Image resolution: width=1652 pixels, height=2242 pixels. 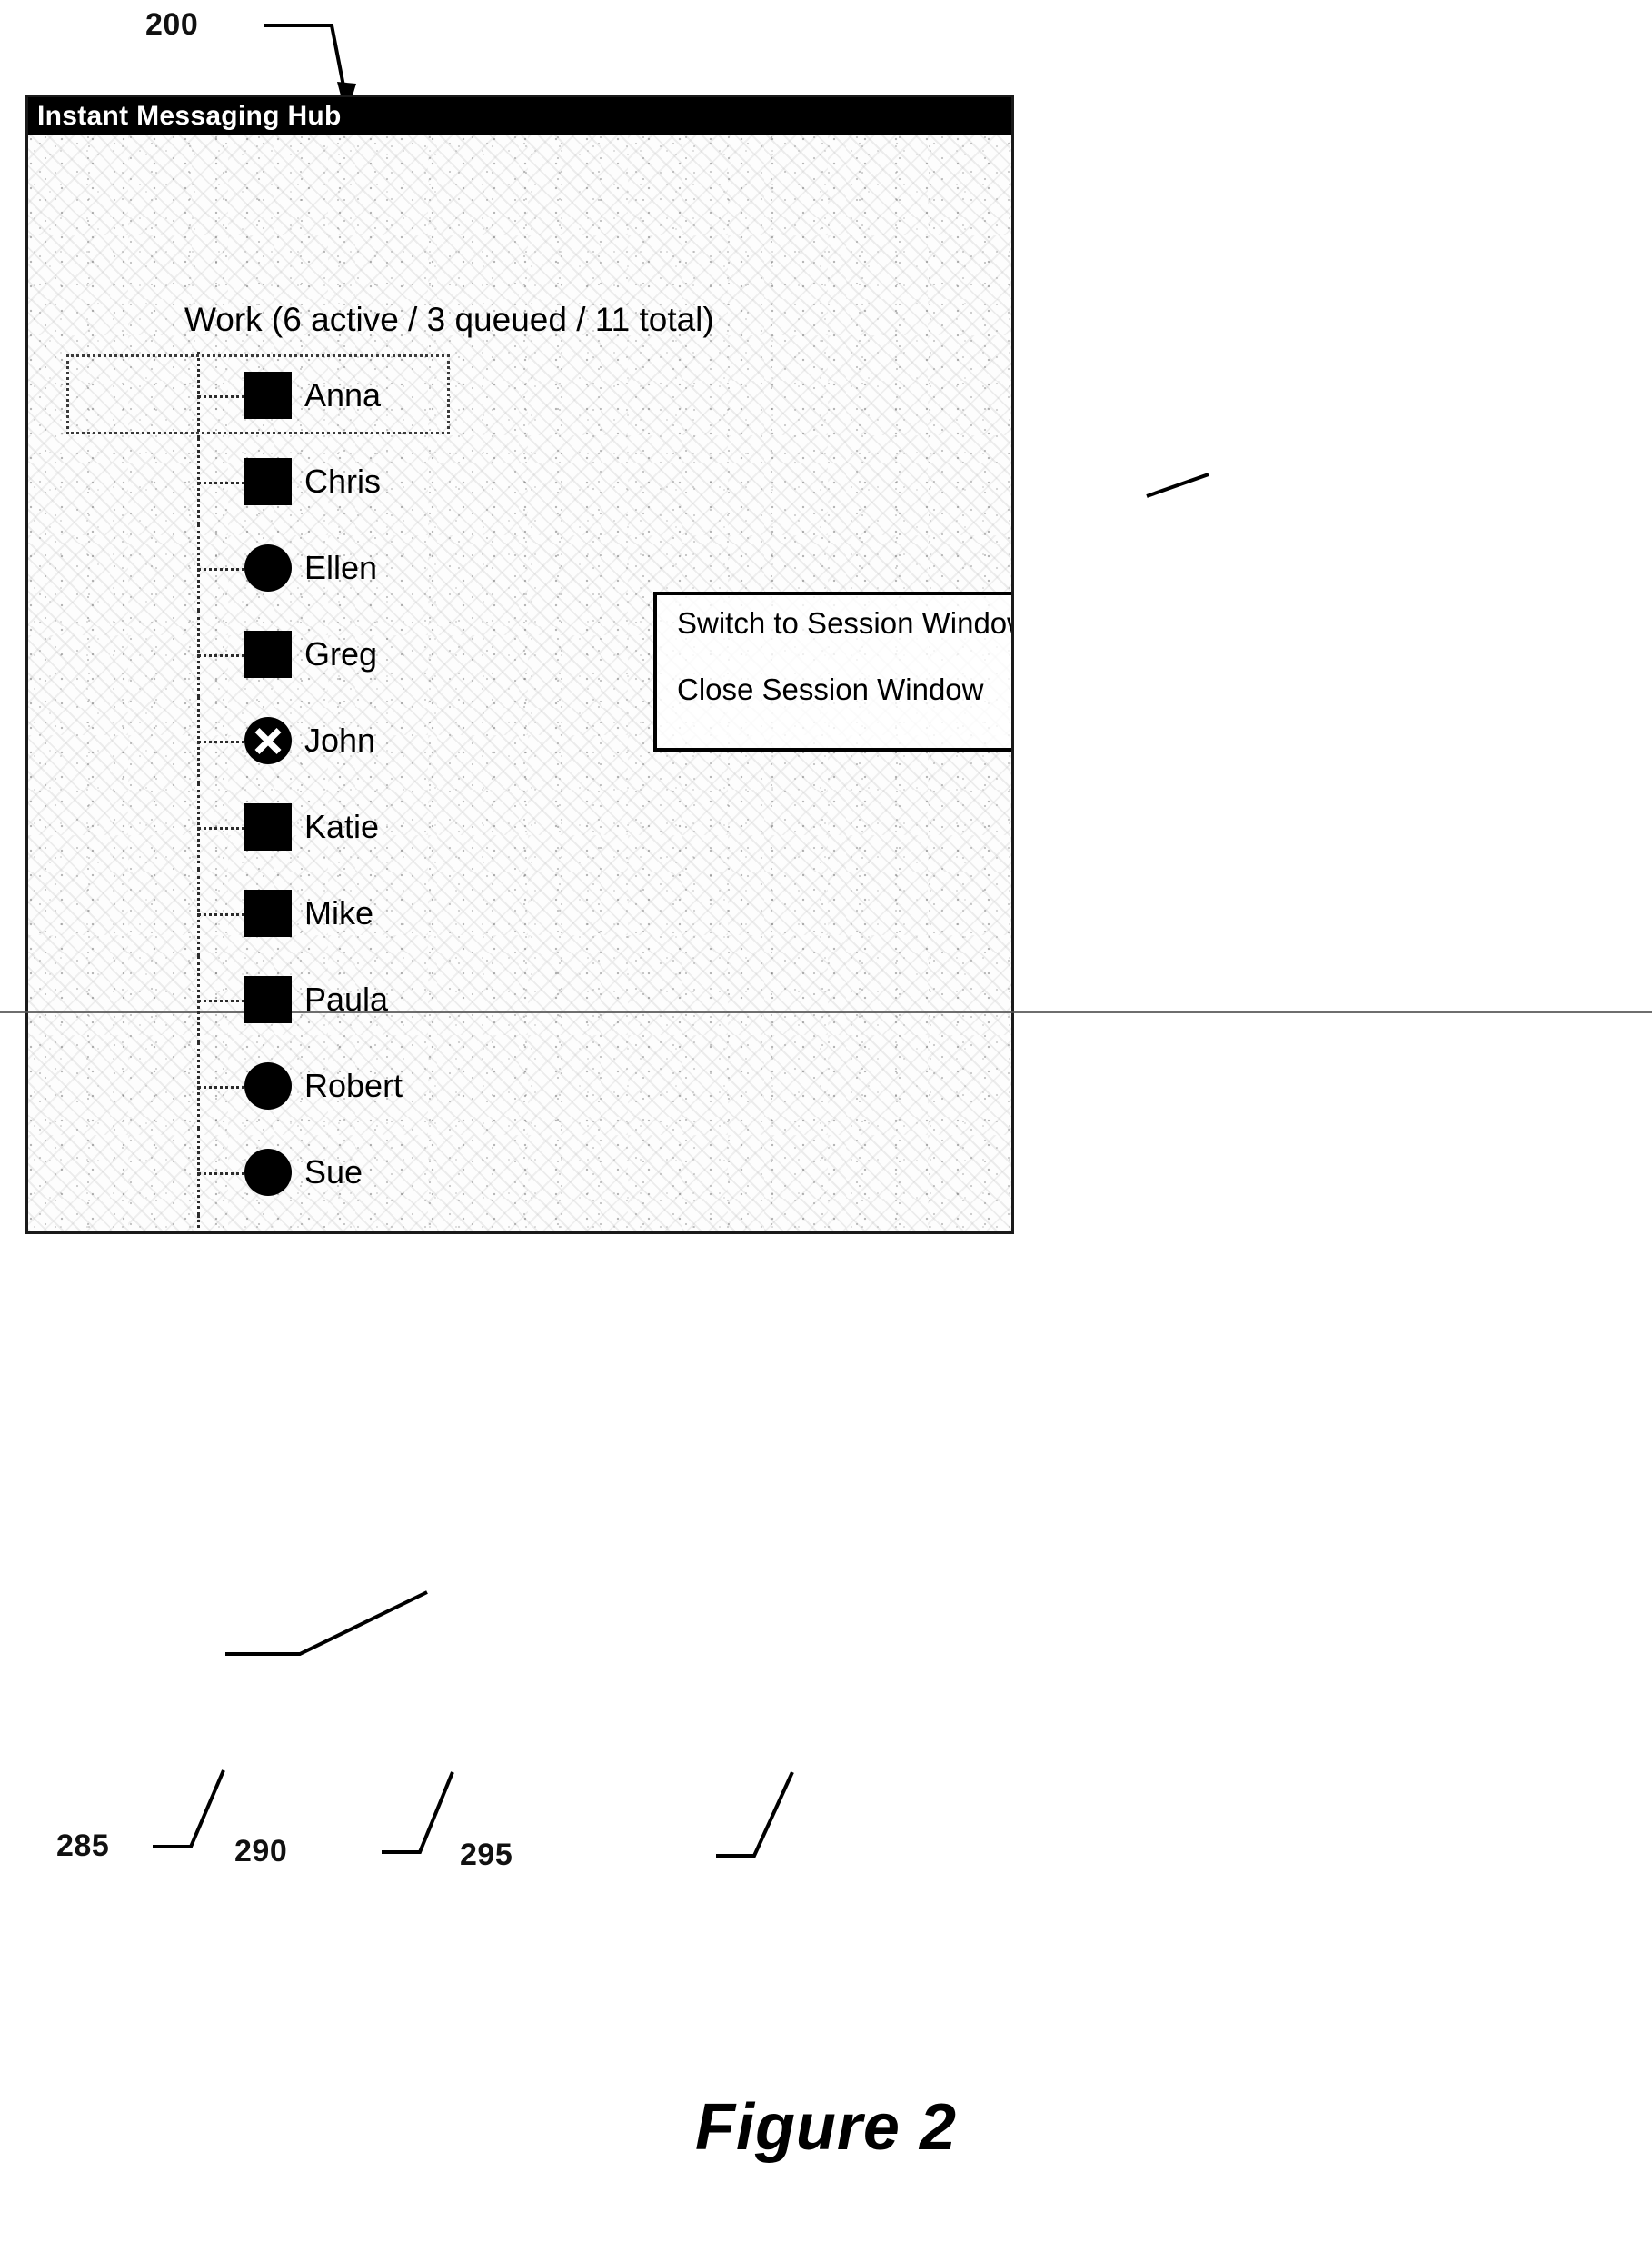 I want to click on contact-row-chris: Chris, so click(x=515, y=481).